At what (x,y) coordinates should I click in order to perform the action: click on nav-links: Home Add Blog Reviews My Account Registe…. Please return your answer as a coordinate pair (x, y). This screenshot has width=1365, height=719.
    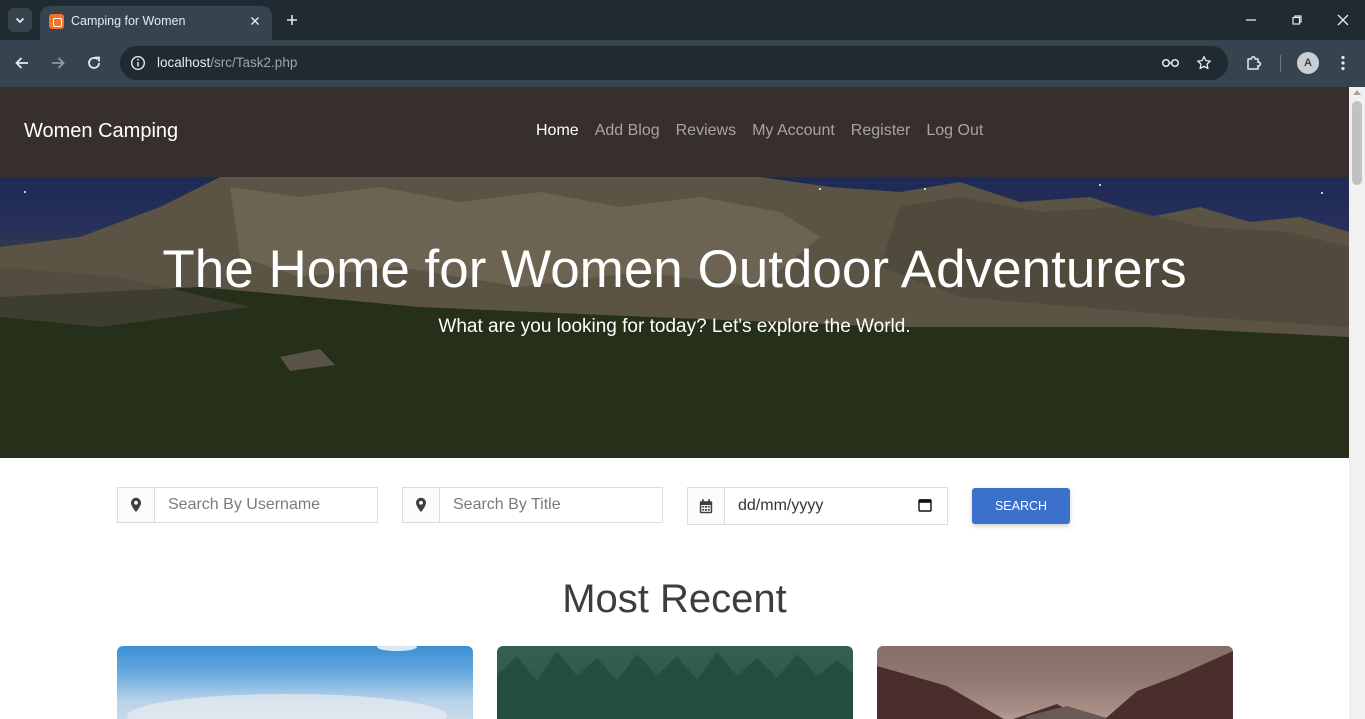
    Looking at the image, I should click on (759, 131).